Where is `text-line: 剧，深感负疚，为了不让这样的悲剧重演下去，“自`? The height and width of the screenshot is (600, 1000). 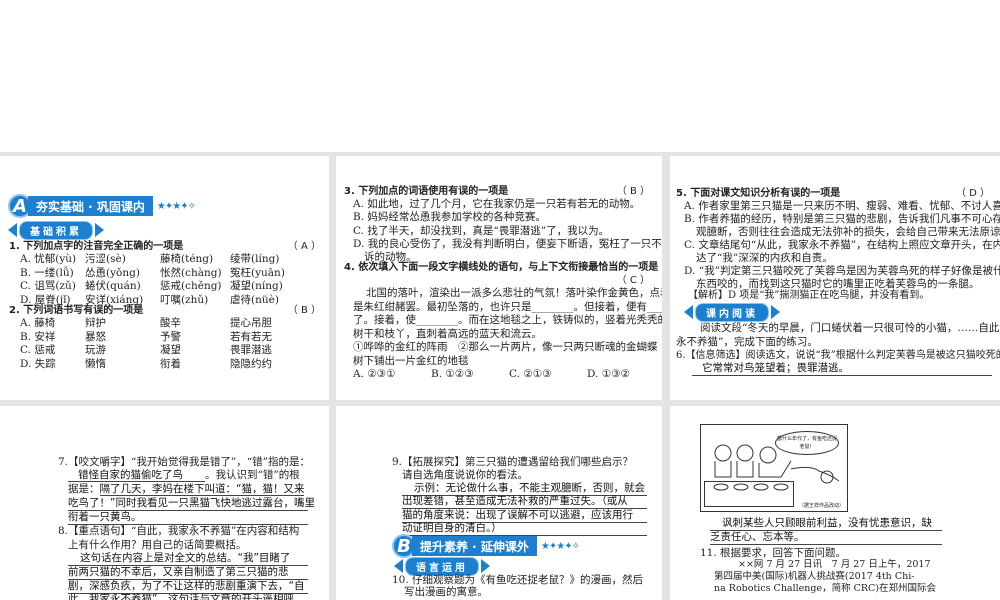
text-line: 剧，深感负疚，为了不让这样的悲剧重演下去，“自 is located at coordinates (188, 587).